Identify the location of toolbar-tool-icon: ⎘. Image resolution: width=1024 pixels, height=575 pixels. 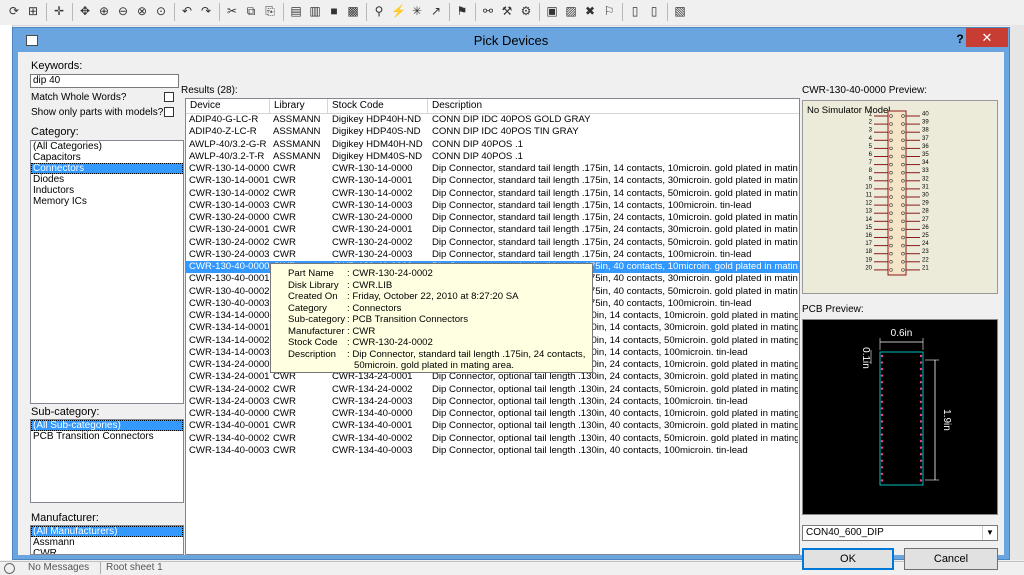
(270, 11).